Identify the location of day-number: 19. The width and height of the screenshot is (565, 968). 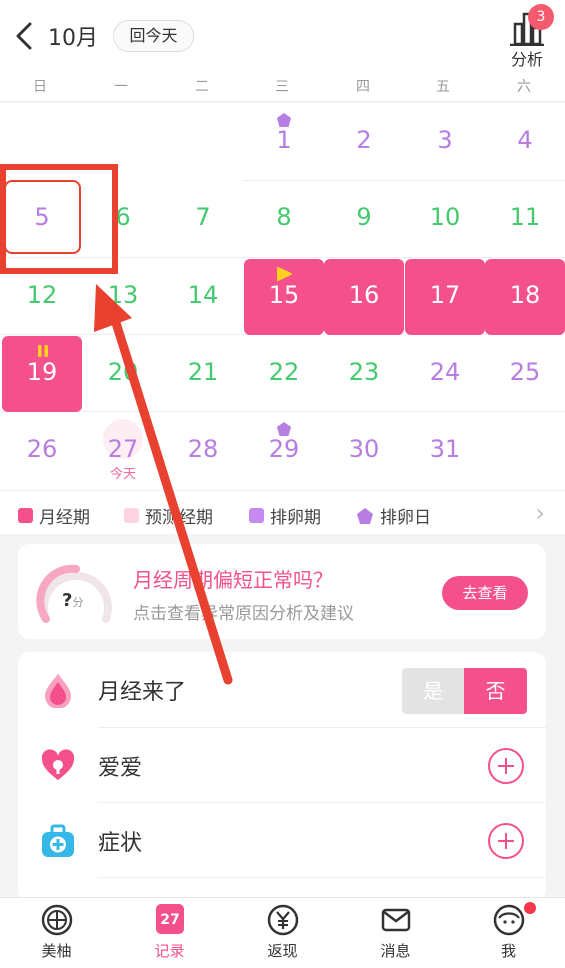
(42, 372).